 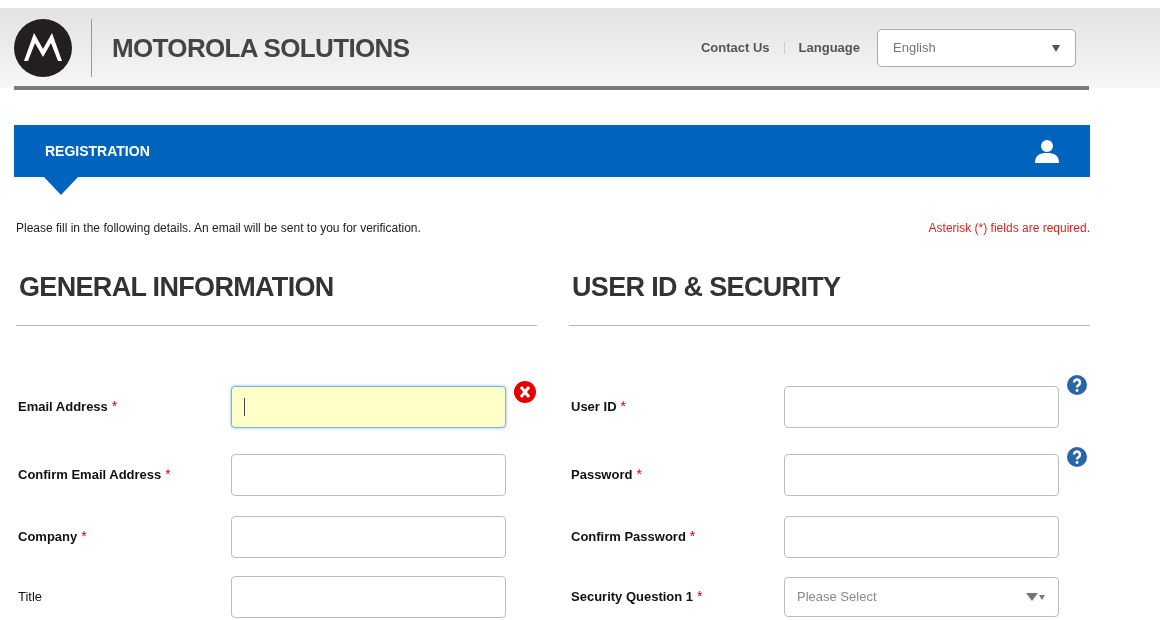 What do you see at coordinates (706, 287) in the screenshot?
I see `section-heading: USER ID & SECURITY` at bounding box center [706, 287].